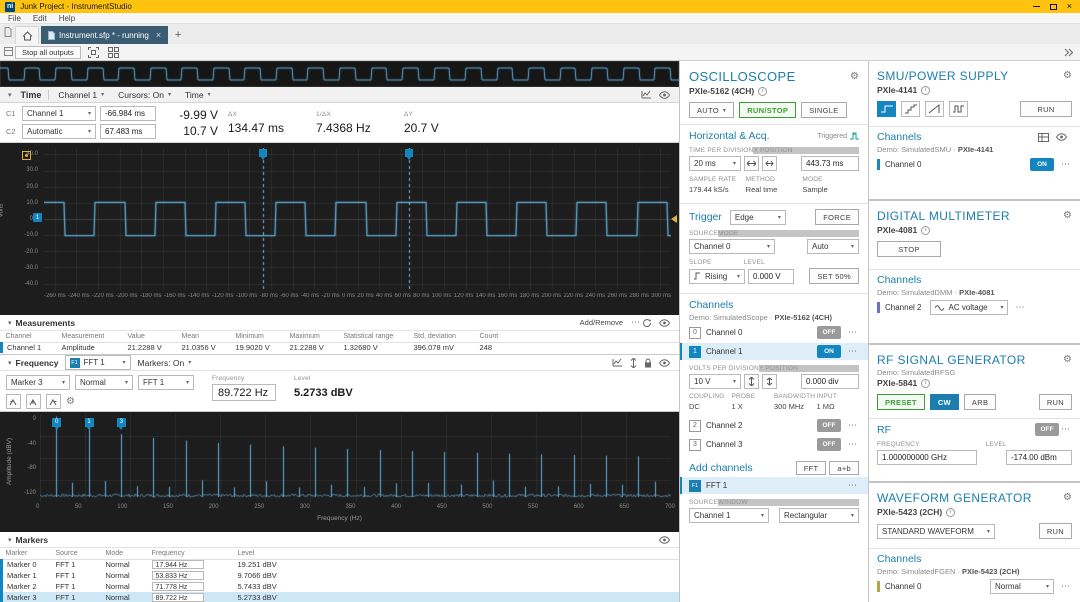 The width and height of the screenshot is (1080, 602). I want to click on marker-row: Marker 3 FFT 1 Normal 89.722 Hz 5.2733 dBV, so click(339, 597).